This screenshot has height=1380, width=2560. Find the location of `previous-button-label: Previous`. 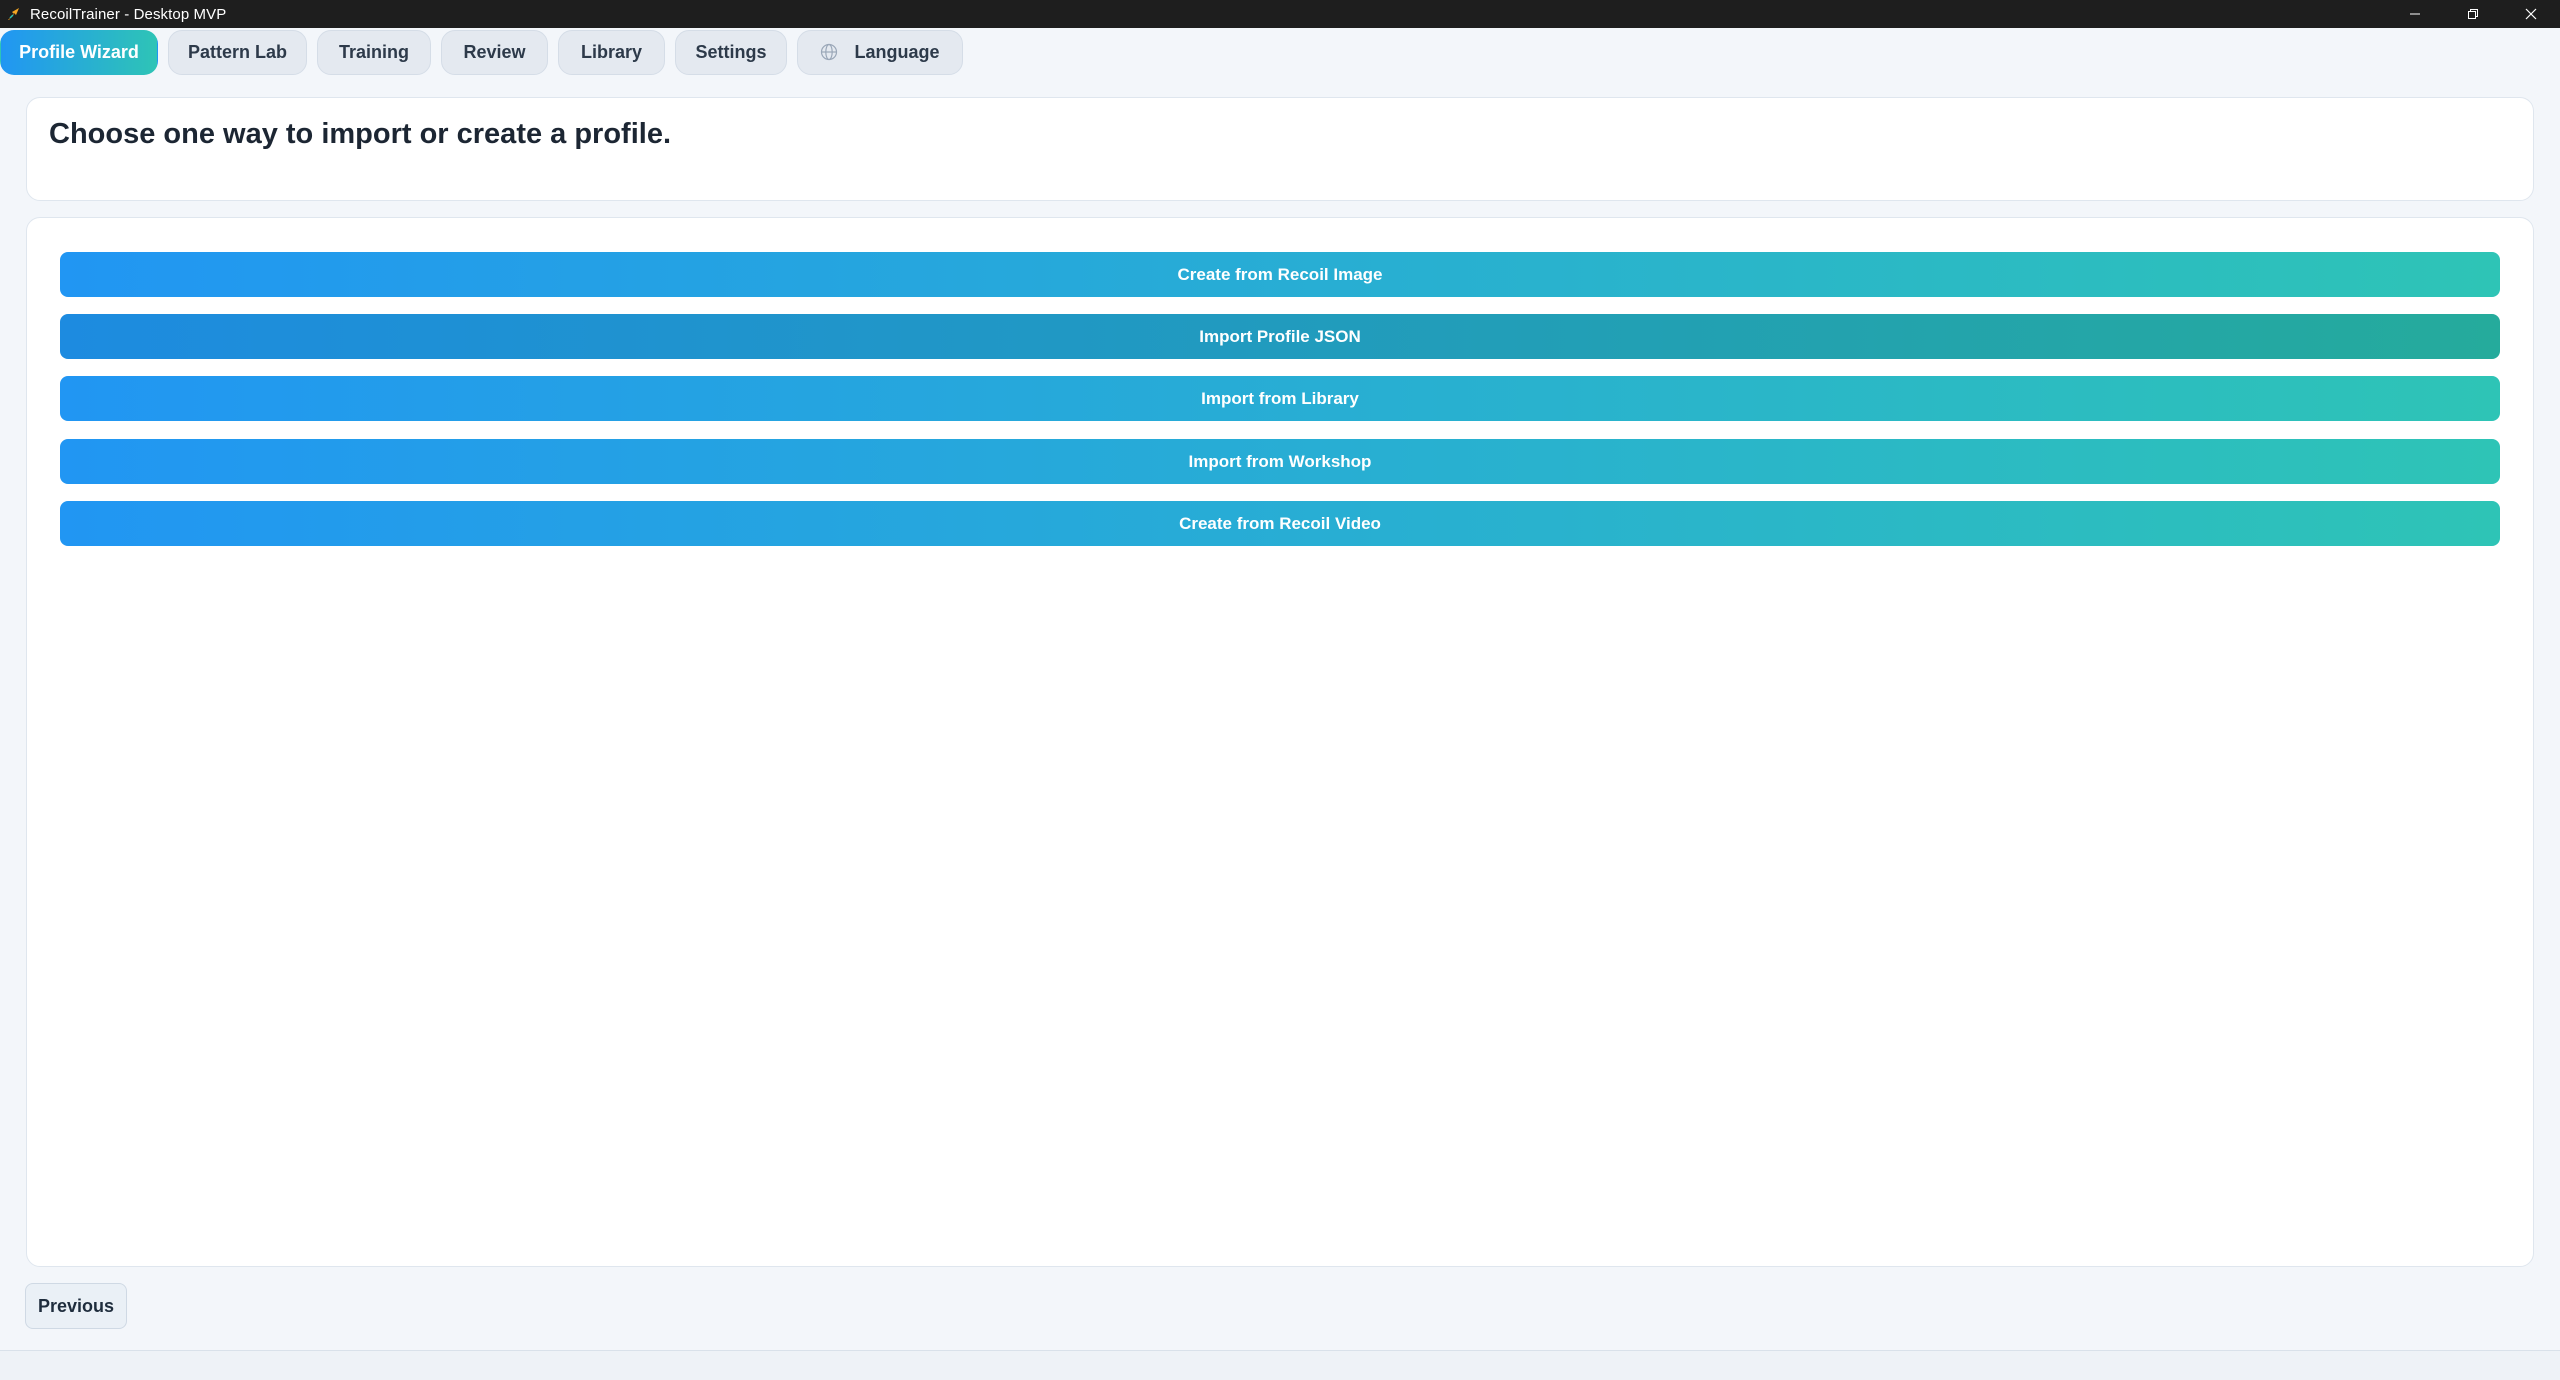

previous-button-label: Previous is located at coordinates (76, 1305).